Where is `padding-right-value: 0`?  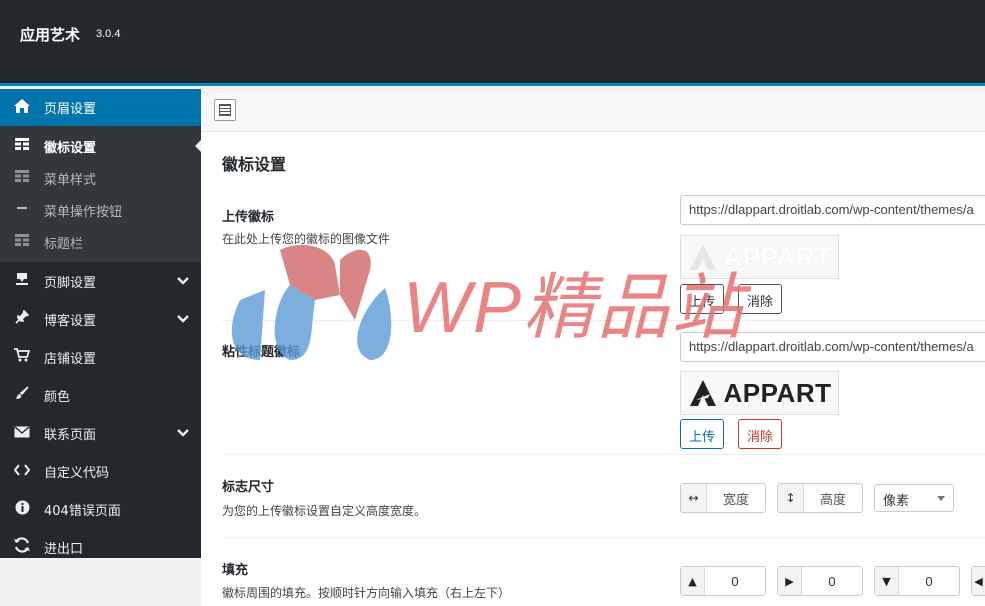
padding-right-value: 0 is located at coordinates (832, 581).